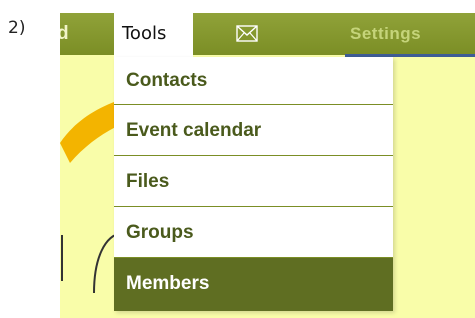  What do you see at coordinates (385, 34) in the screenshot?
I see `menu-item-settings: Settings` at bounding box center [385, 34].